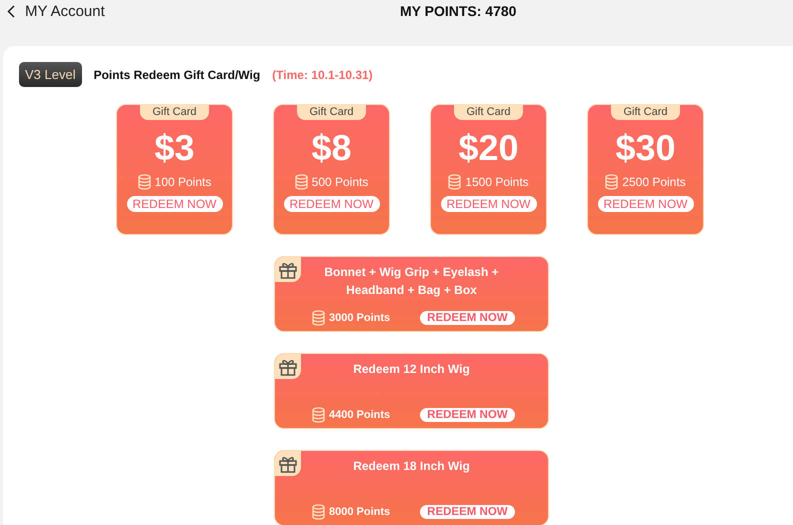  What do you see at coordinates (331, 148) in the screenshot?
I see `card-amount: $8` at bounding box center [331, 148].